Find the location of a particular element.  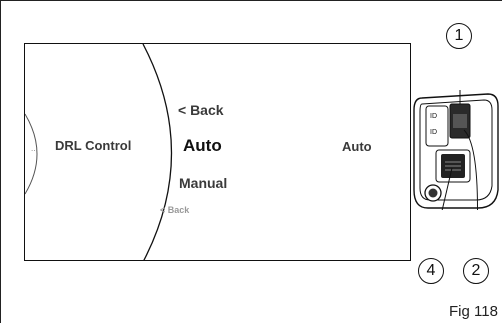

menu-back-bottom: < Back is located at coordinates (175, 210).